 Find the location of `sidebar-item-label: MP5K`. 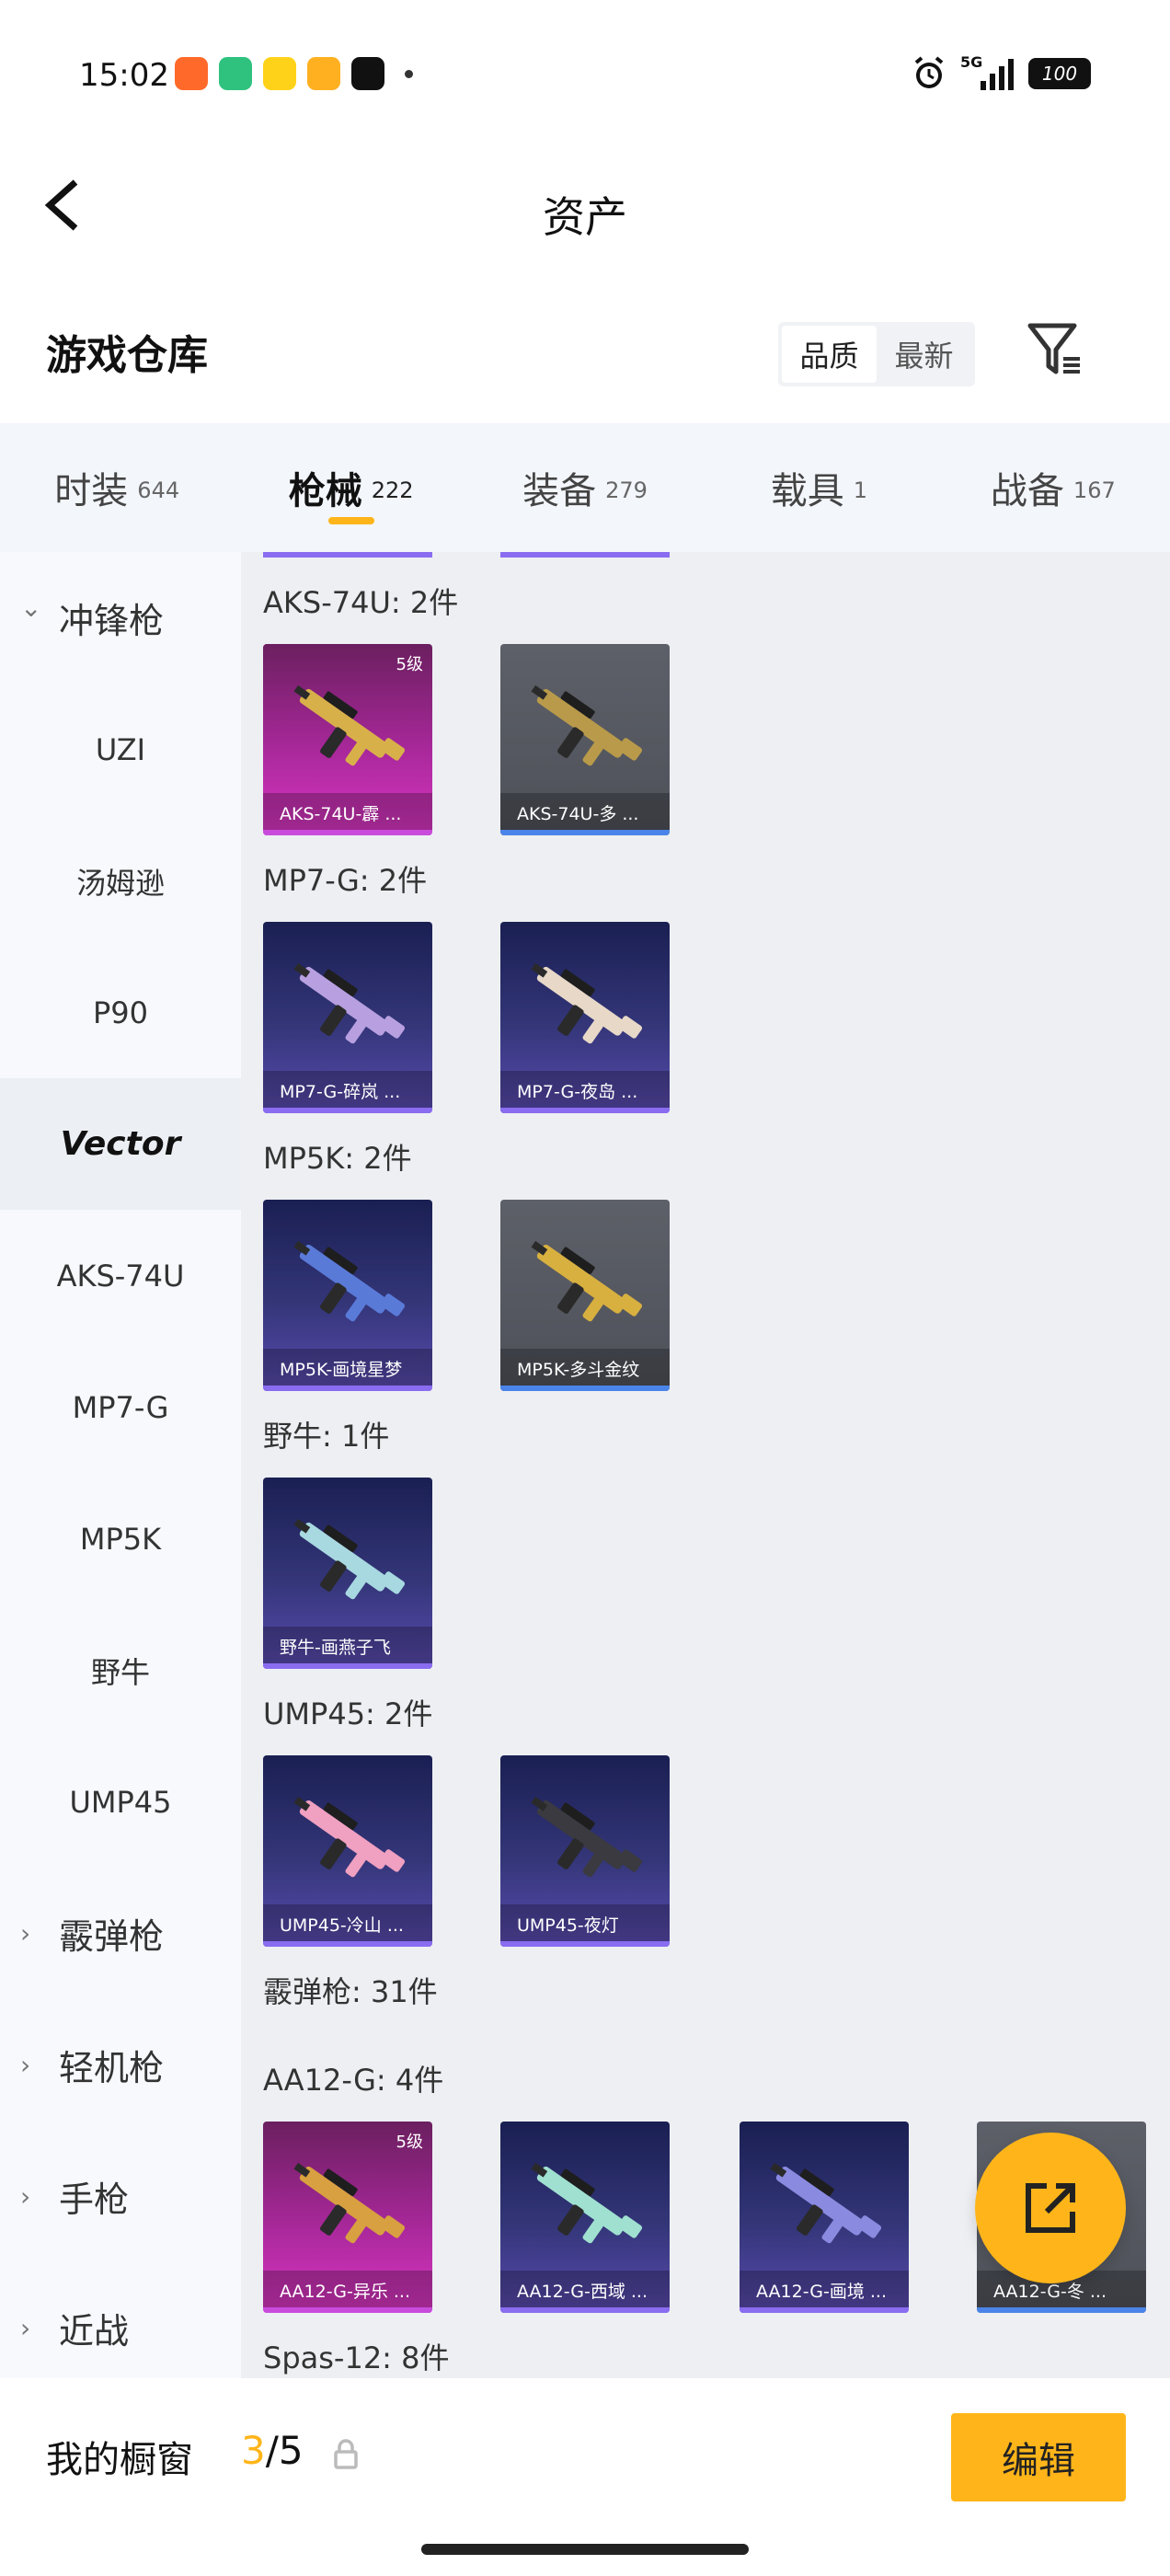

sidebar-item-label: MP5K is located at coordinates (120, 1539).